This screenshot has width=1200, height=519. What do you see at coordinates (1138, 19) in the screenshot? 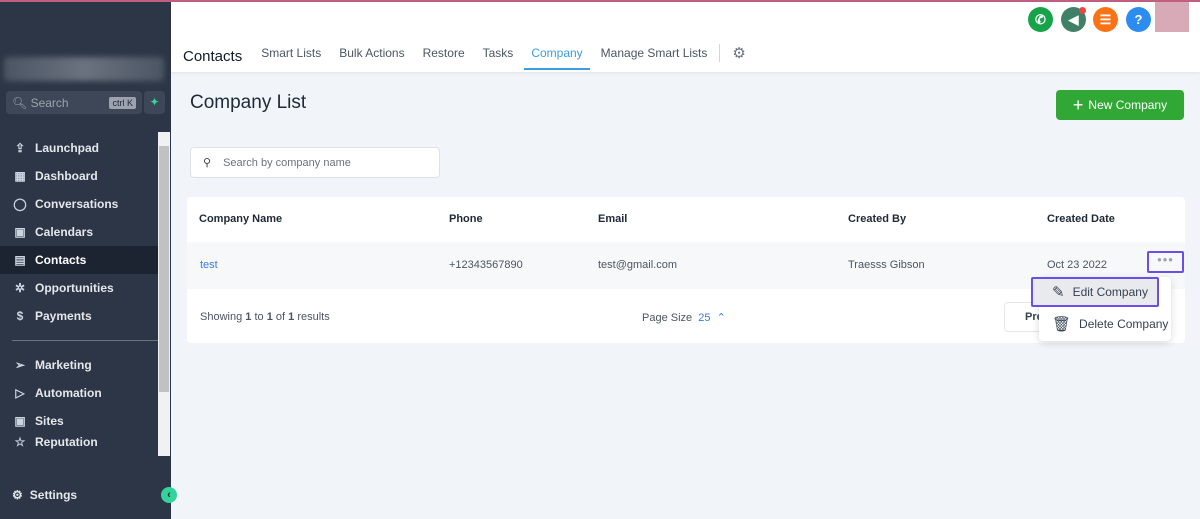
I see `help-icon: ?` at bounding box center [1138, 19].